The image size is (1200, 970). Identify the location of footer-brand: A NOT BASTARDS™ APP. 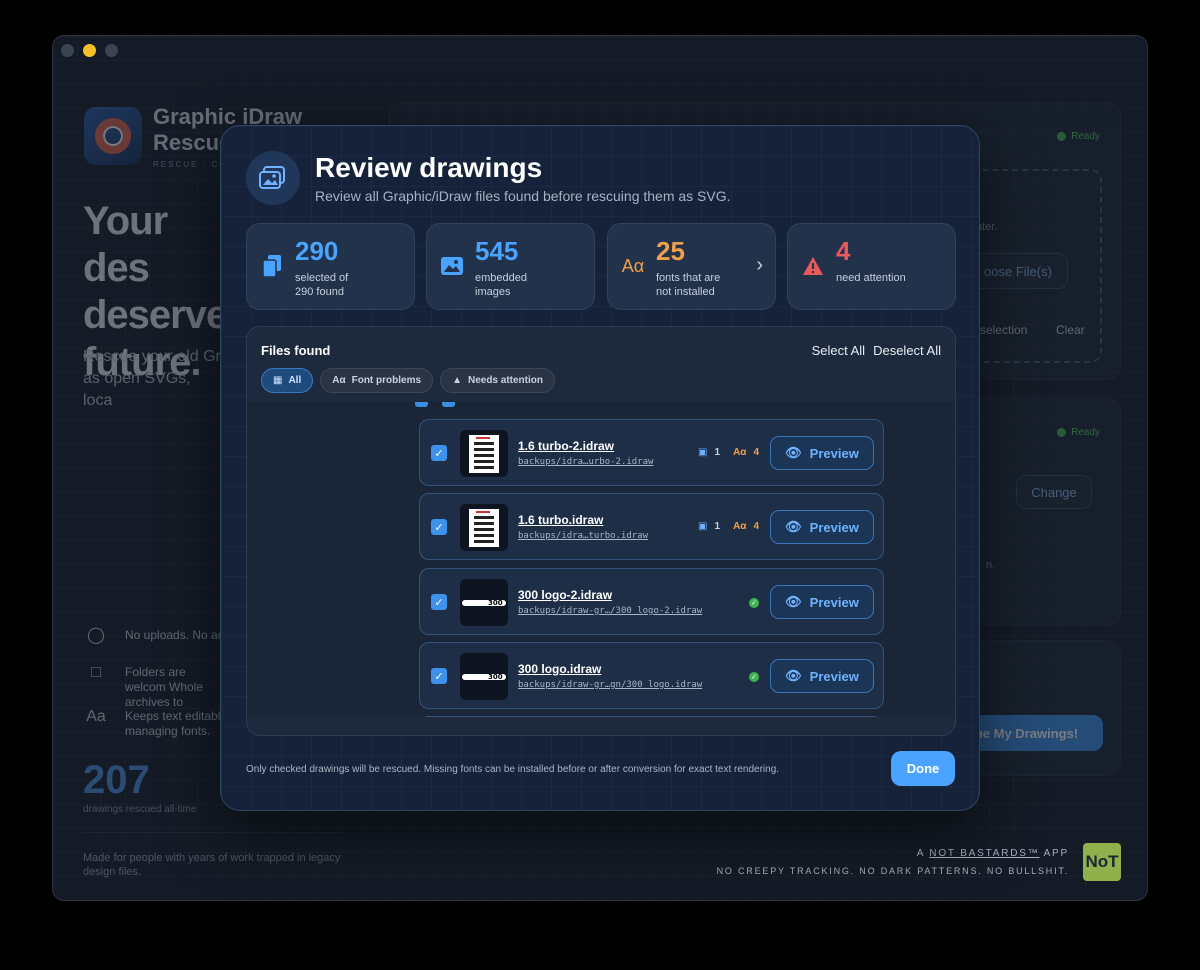
(992, 853).